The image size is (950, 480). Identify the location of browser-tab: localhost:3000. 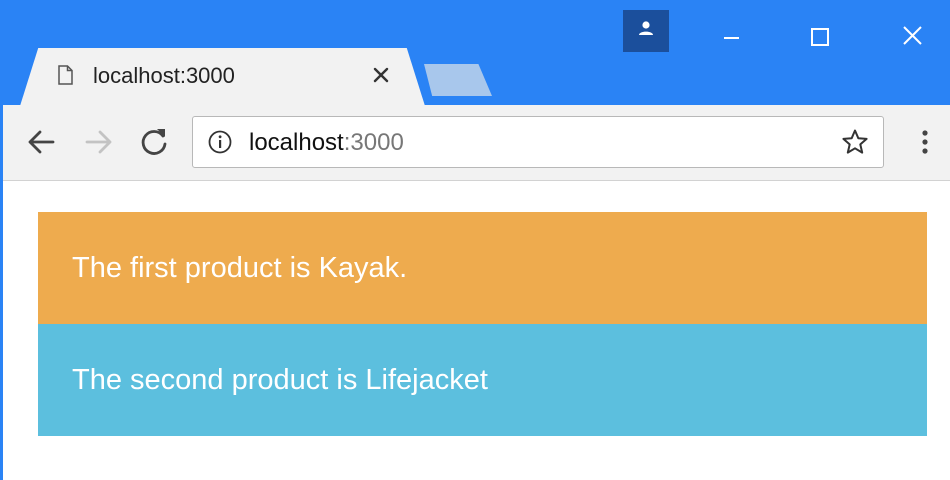
(222, 77).